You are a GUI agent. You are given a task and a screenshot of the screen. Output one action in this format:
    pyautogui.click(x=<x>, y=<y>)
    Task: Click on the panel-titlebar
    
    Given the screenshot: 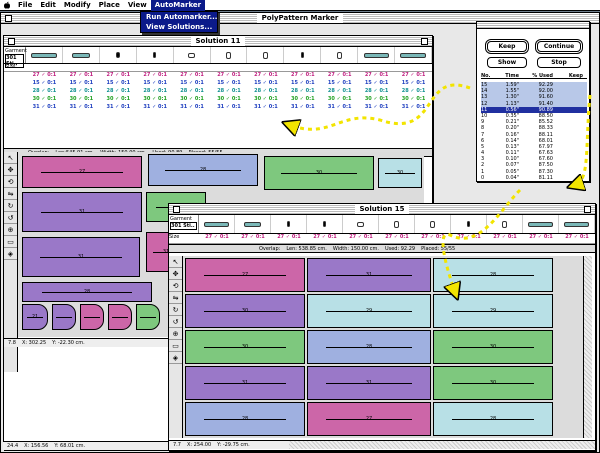 What is the action you would take?
    pyautogui.click(x=533, y=25)
    